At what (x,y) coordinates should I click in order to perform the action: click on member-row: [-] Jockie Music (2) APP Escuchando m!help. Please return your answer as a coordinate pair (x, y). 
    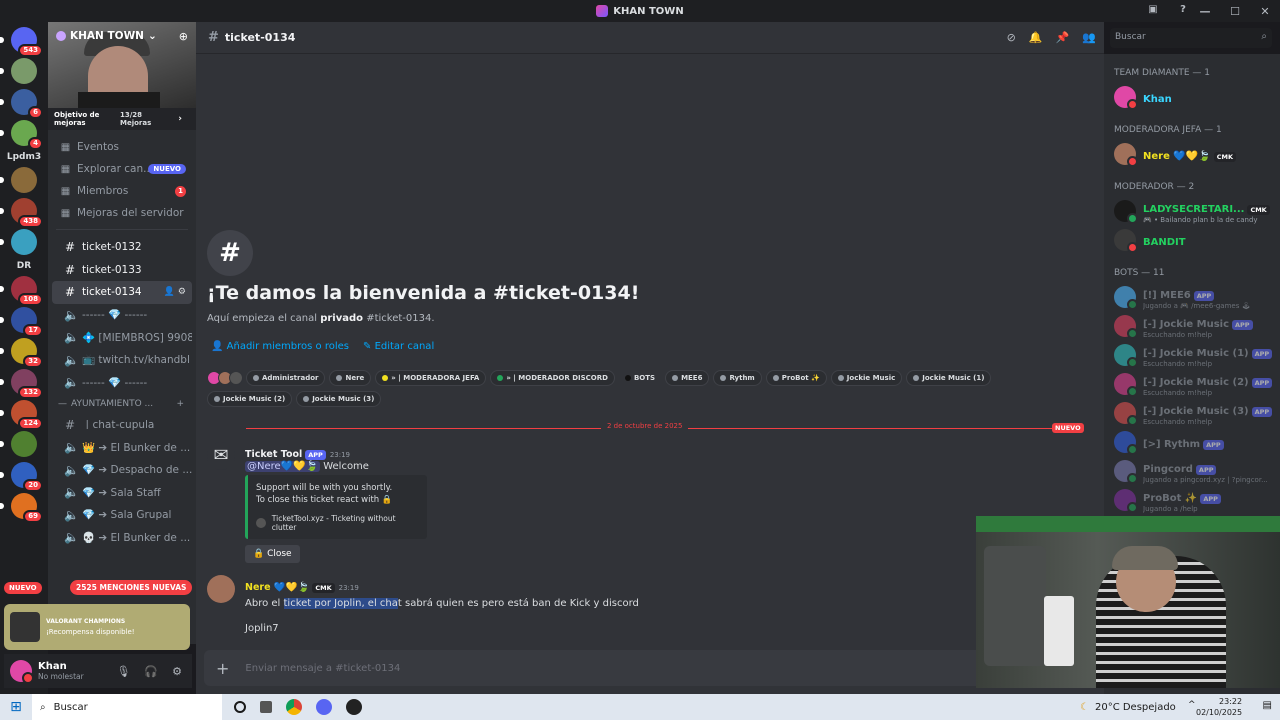
    Looking at the image, I should click on (1192, 383).